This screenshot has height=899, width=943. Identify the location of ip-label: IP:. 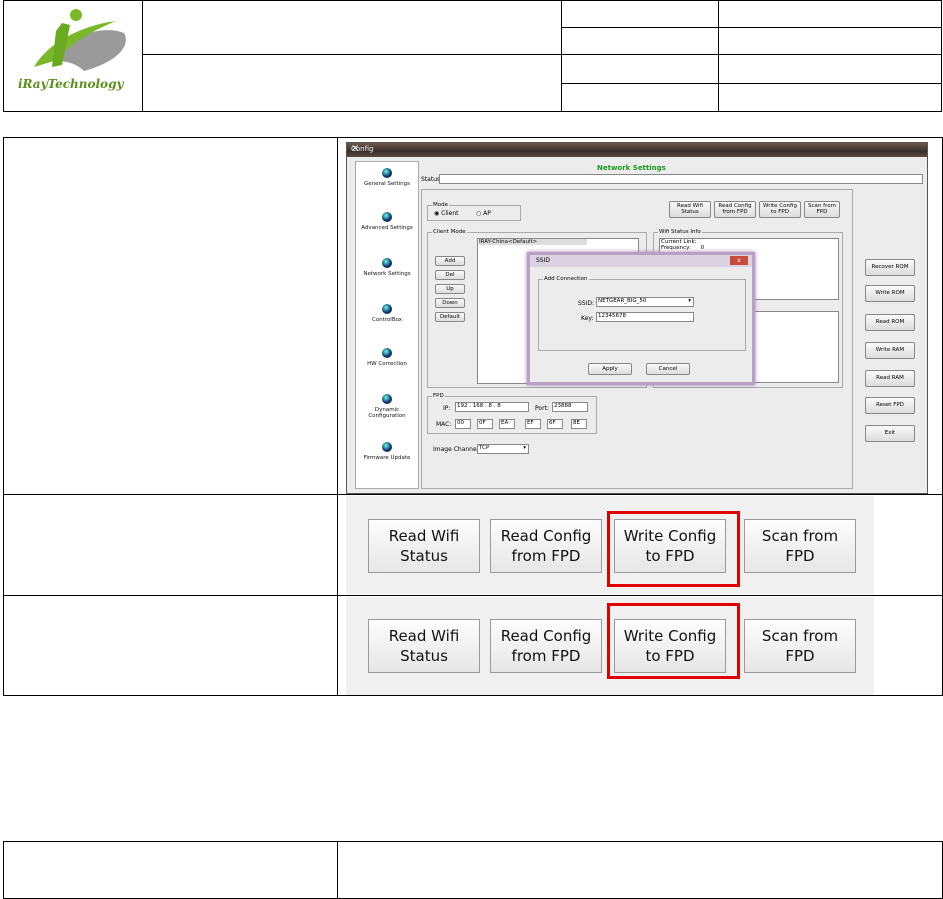
(447, 408).